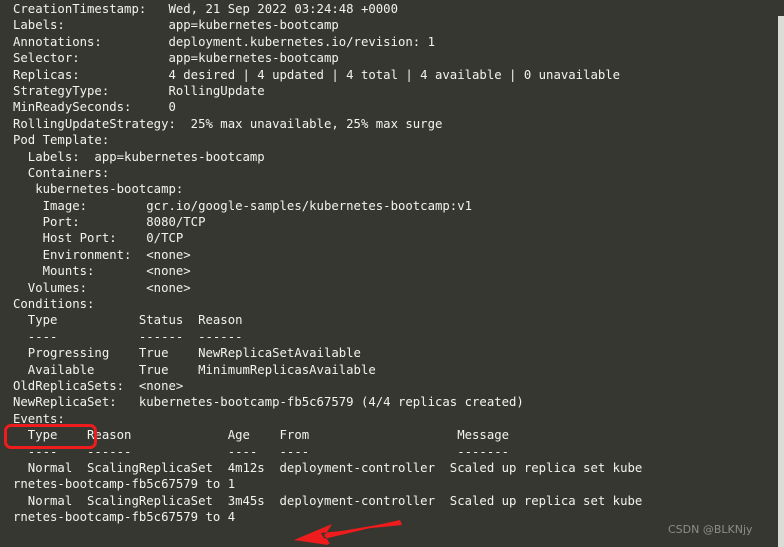 The image size is (784, 547). I want to click on terminal-line: Progressing True NewReplicaSetAvailable, so click(187, 353).